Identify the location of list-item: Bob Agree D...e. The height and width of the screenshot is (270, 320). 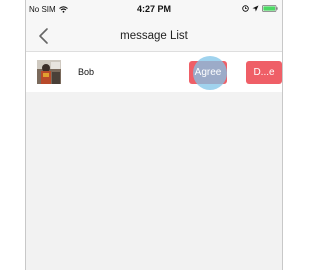
(154, 72).